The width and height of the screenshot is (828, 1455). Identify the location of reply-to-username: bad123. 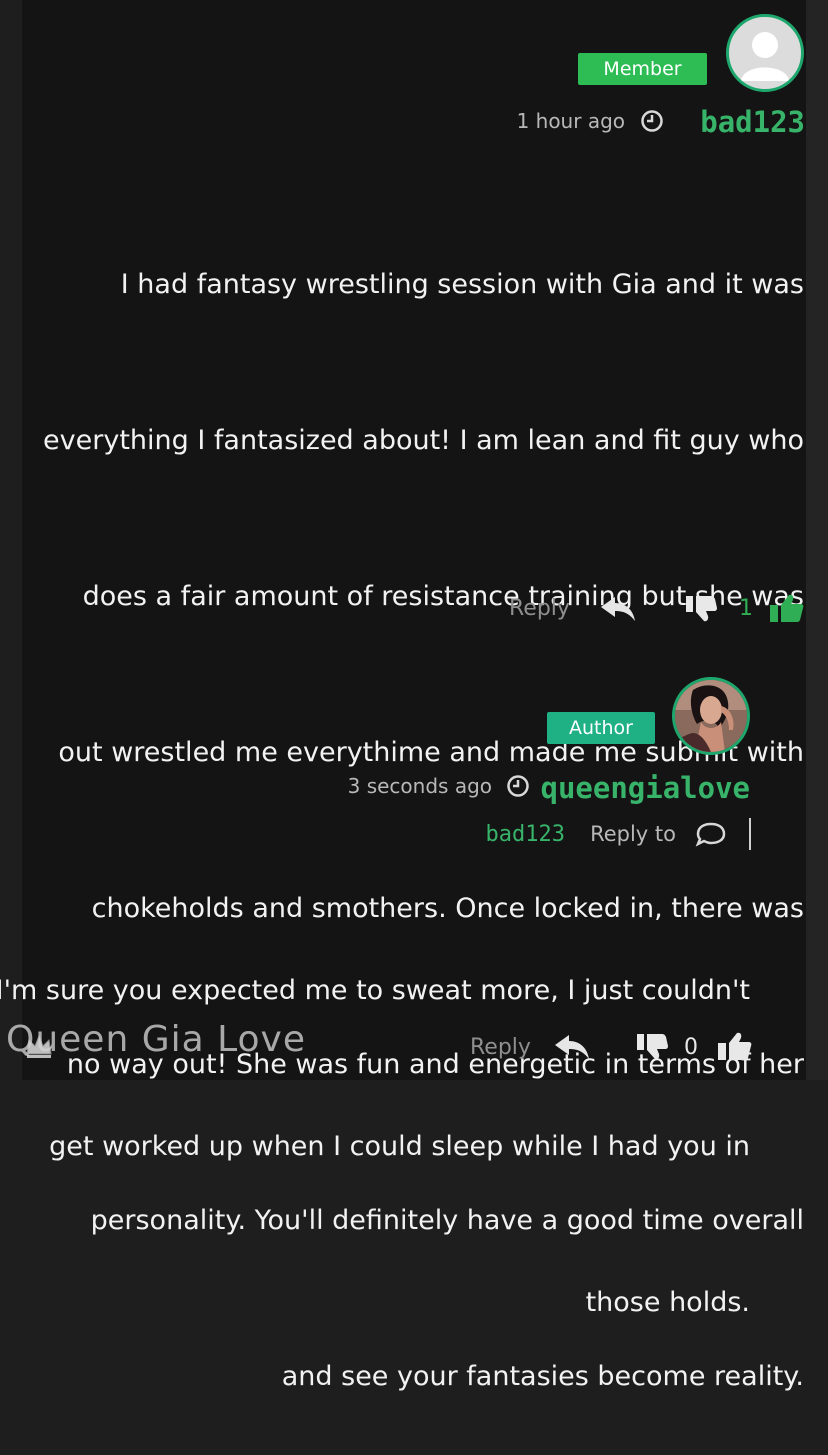
(525, 835).